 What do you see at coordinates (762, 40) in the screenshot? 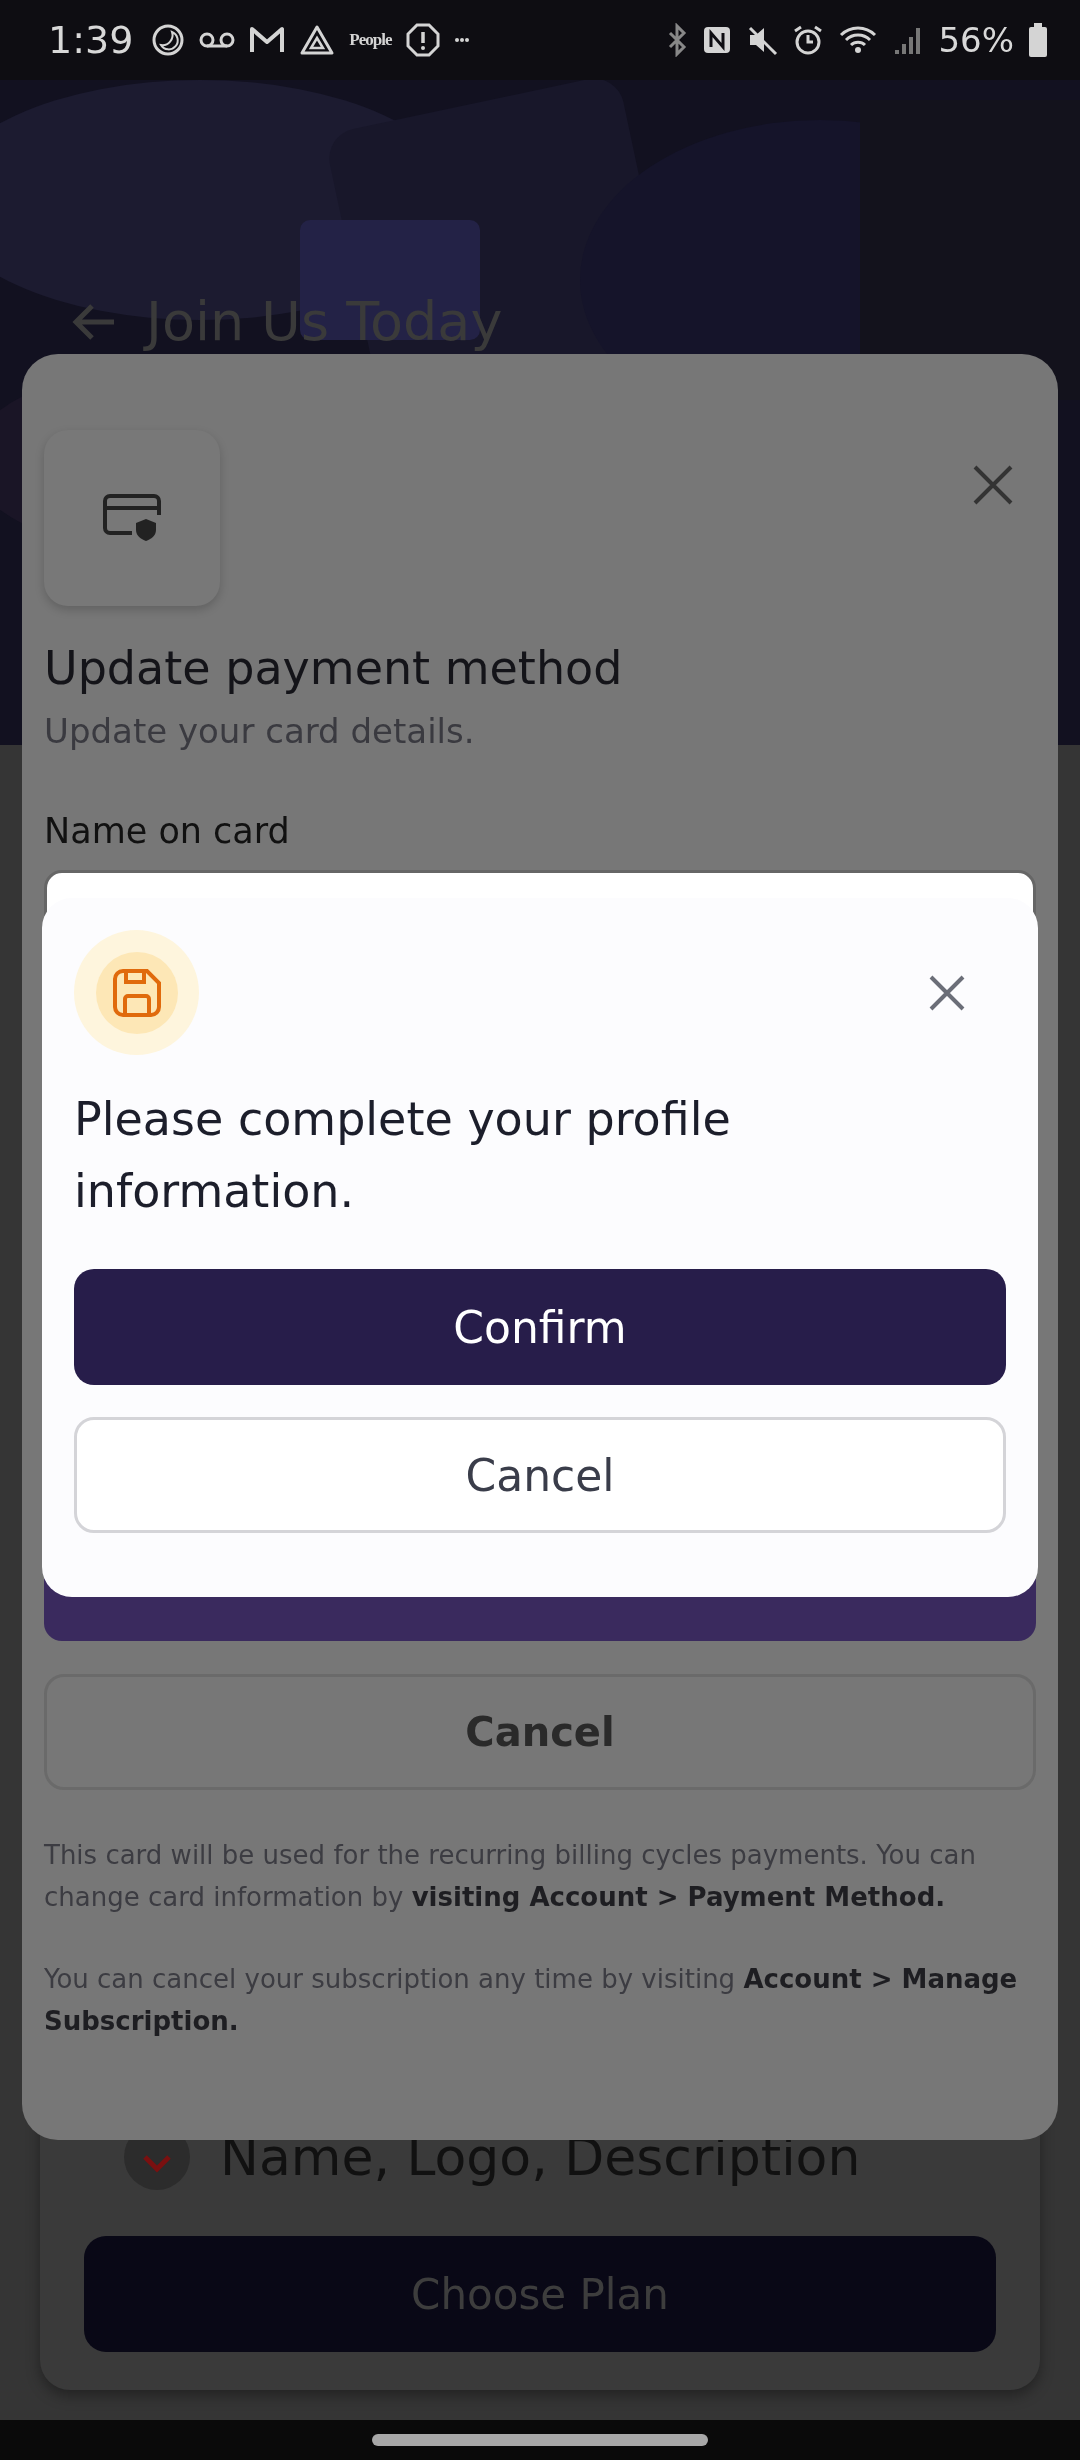
I see `mute-icon` at bounding box center [762, 40].